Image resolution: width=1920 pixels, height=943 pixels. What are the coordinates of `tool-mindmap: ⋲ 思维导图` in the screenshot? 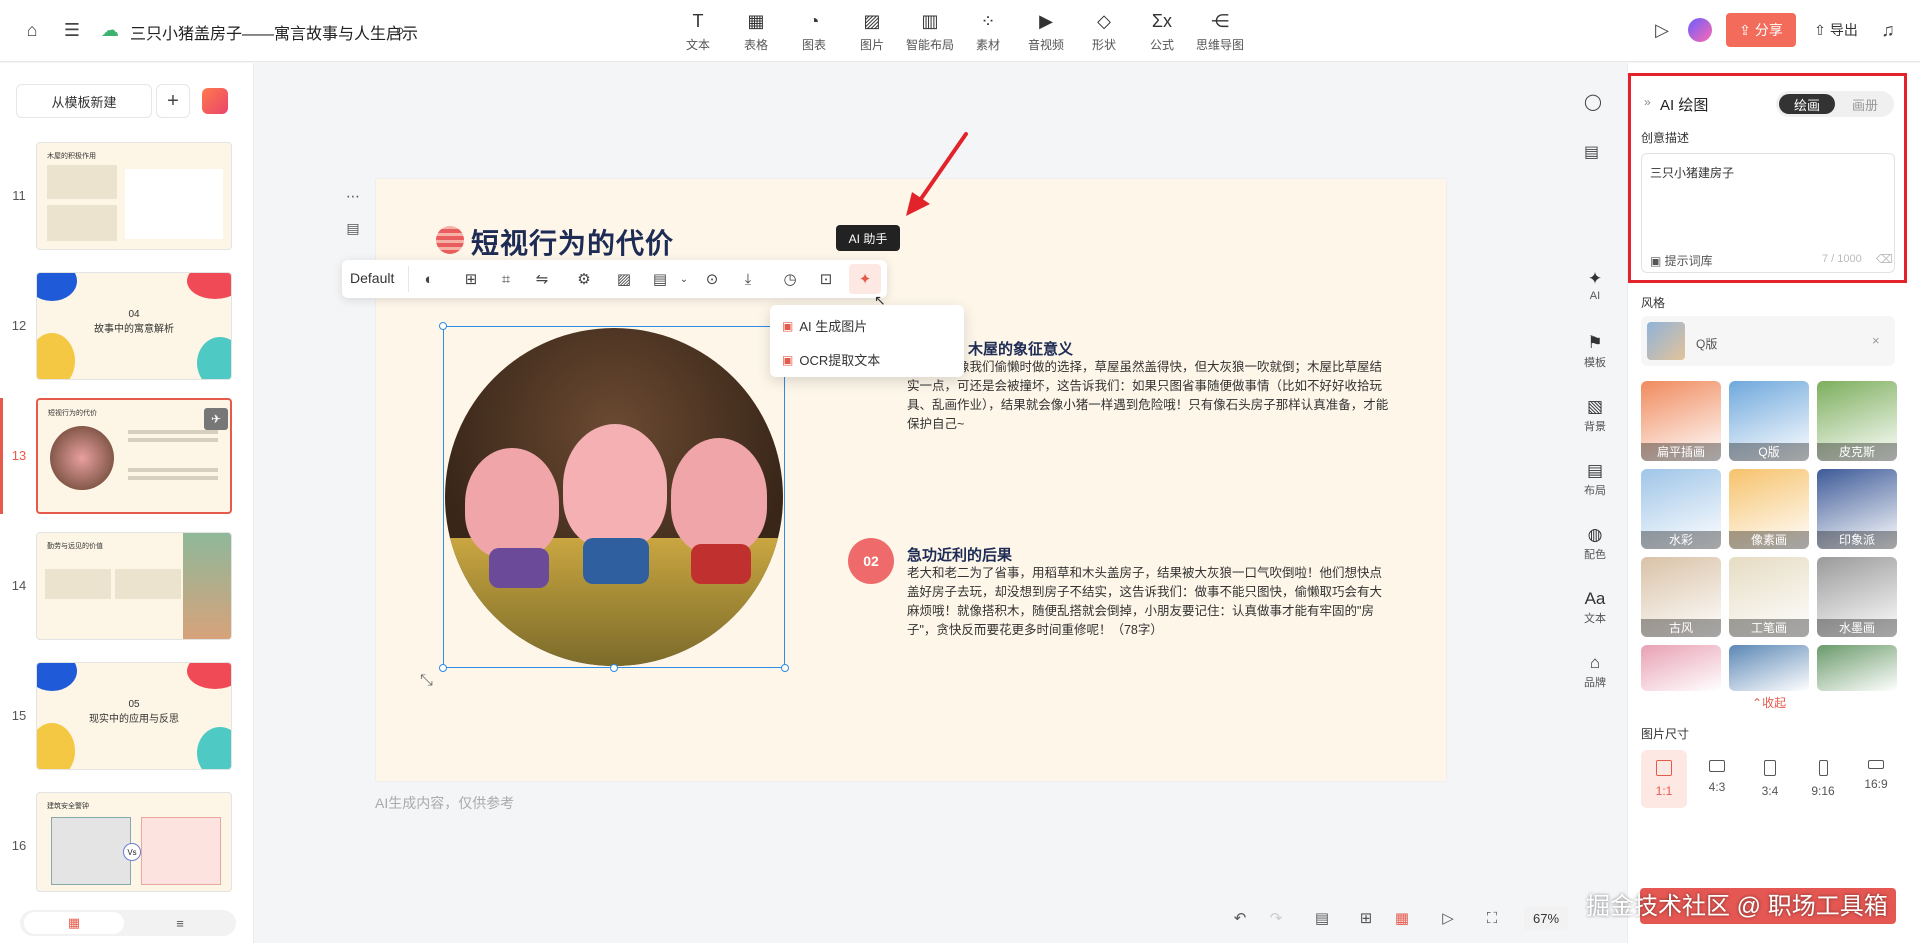 It's located at (1220, 31).